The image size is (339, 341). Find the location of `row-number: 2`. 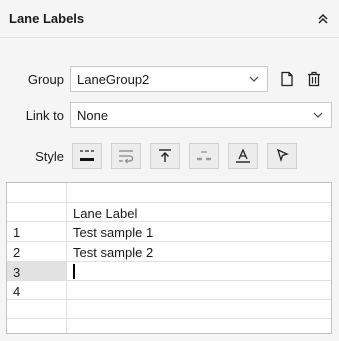

row-number: 2 is located at coordinates (16, 252).